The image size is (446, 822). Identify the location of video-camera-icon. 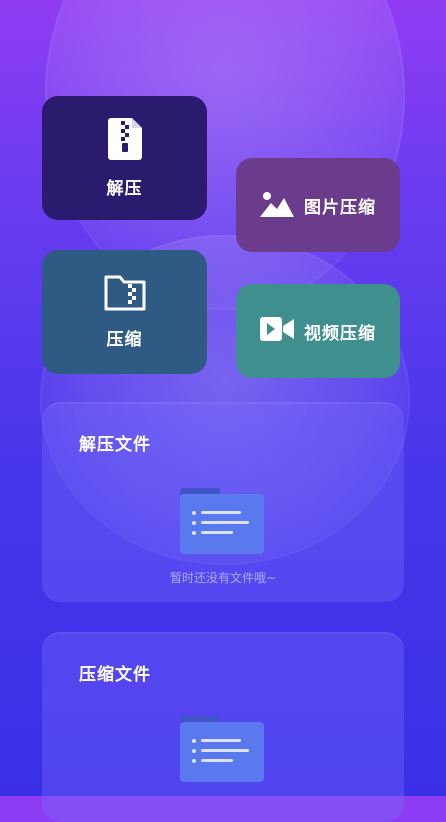
(277, 331).